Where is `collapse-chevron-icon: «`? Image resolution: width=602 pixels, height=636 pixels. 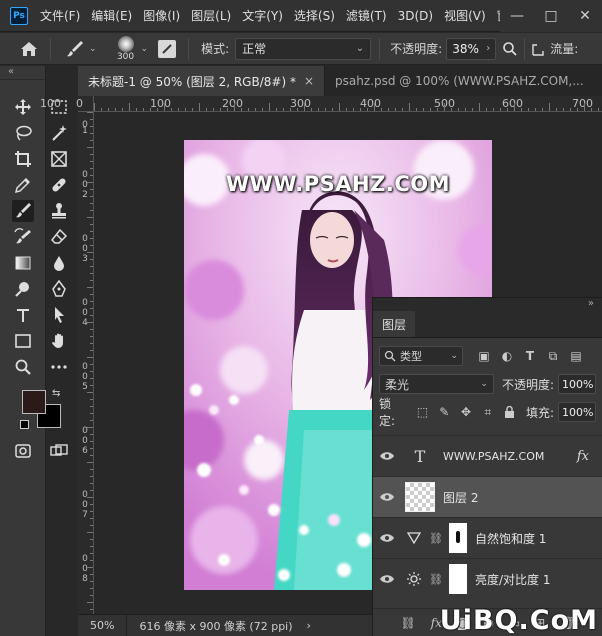 collapse-chevron-icon: « is located at coordinates (22, 73).